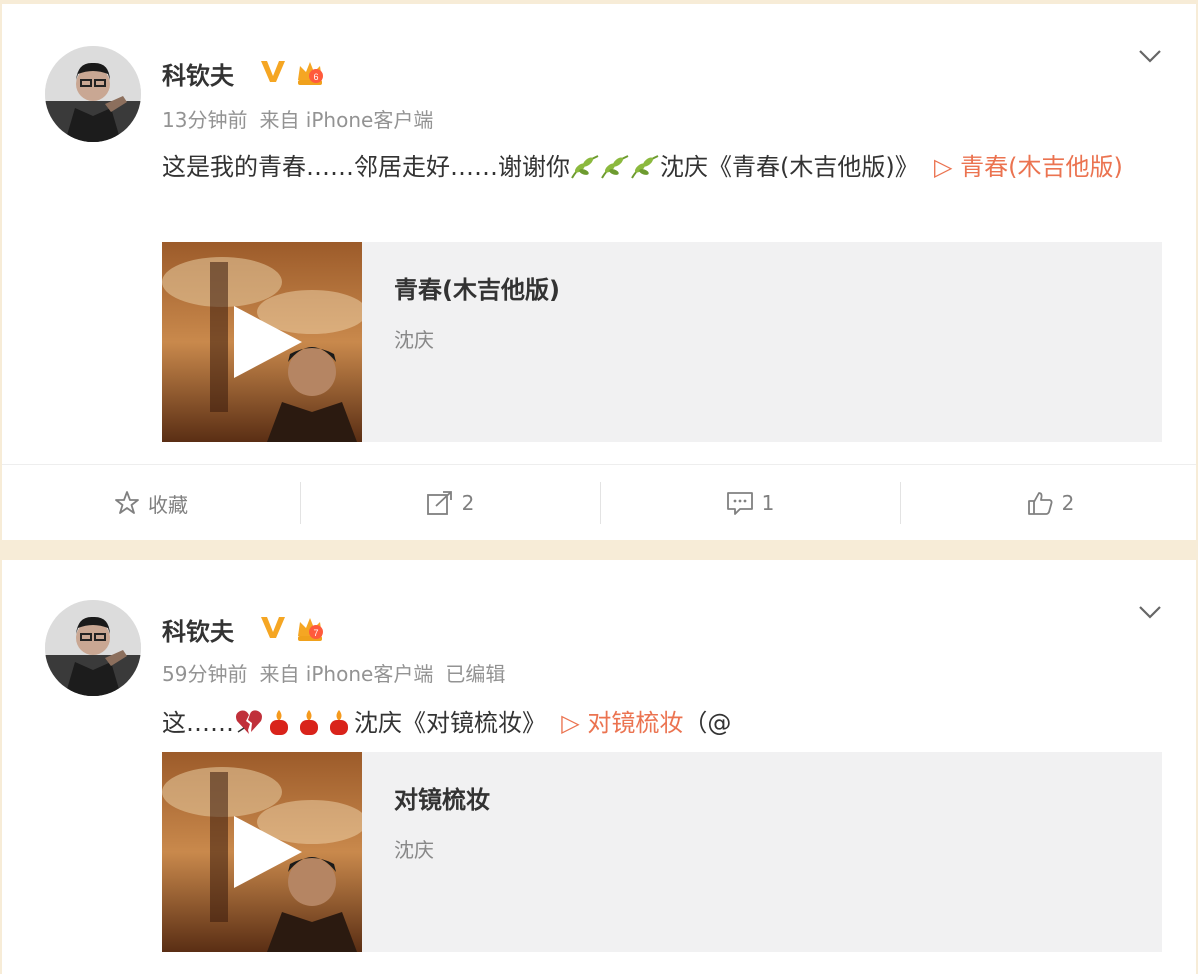 The image size is (1198, 974). I want to click on music-link: ▷ 青春(木吉他版), so click(1028, 167).